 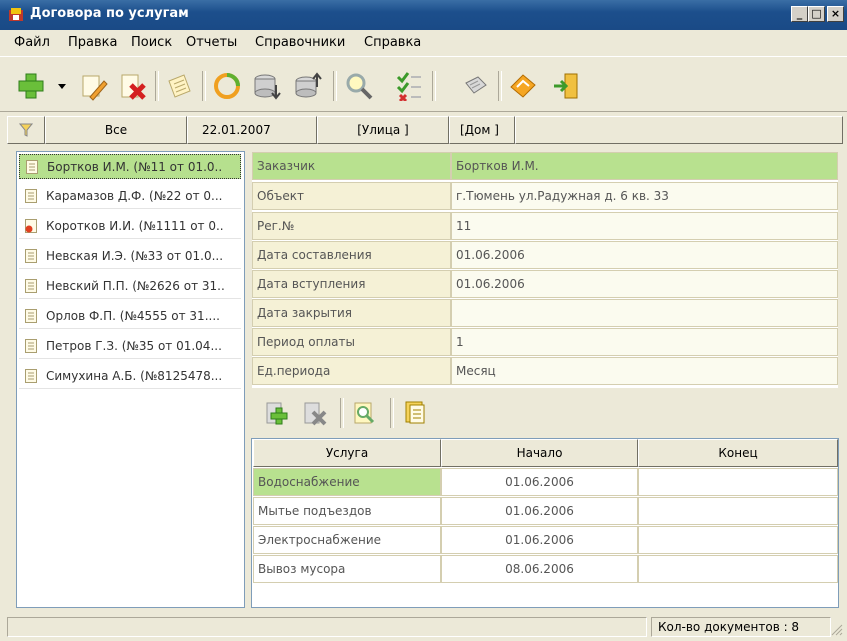 I want to click on start-cell: 08.06.2006, so click(x=539, y=569).